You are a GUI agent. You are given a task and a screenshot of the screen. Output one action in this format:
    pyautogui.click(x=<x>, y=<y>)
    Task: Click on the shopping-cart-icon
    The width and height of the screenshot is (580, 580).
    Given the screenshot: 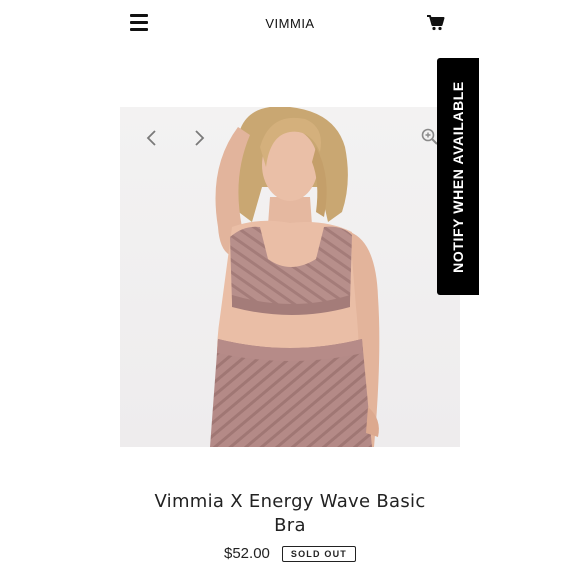 What is the action you would take?
    pyautogui.click(x=436, y=23)
    